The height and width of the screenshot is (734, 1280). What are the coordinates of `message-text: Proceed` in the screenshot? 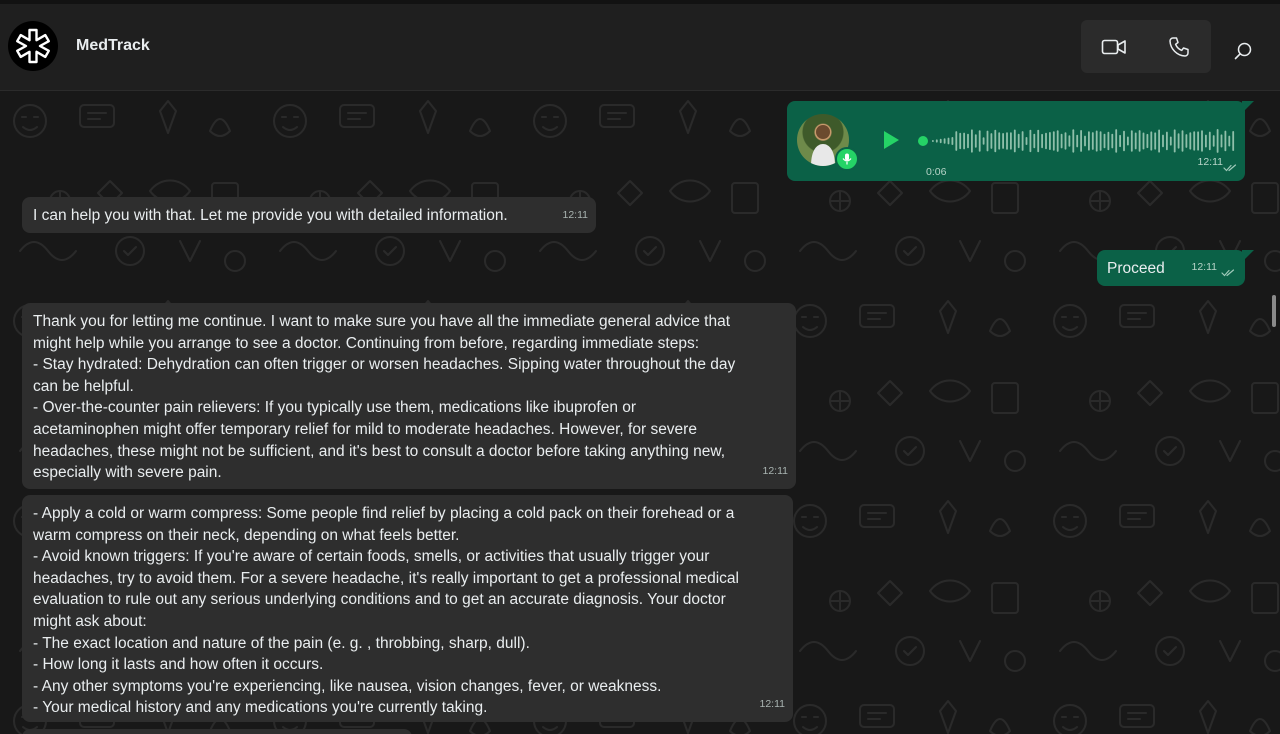 It's located at (1136, 268).